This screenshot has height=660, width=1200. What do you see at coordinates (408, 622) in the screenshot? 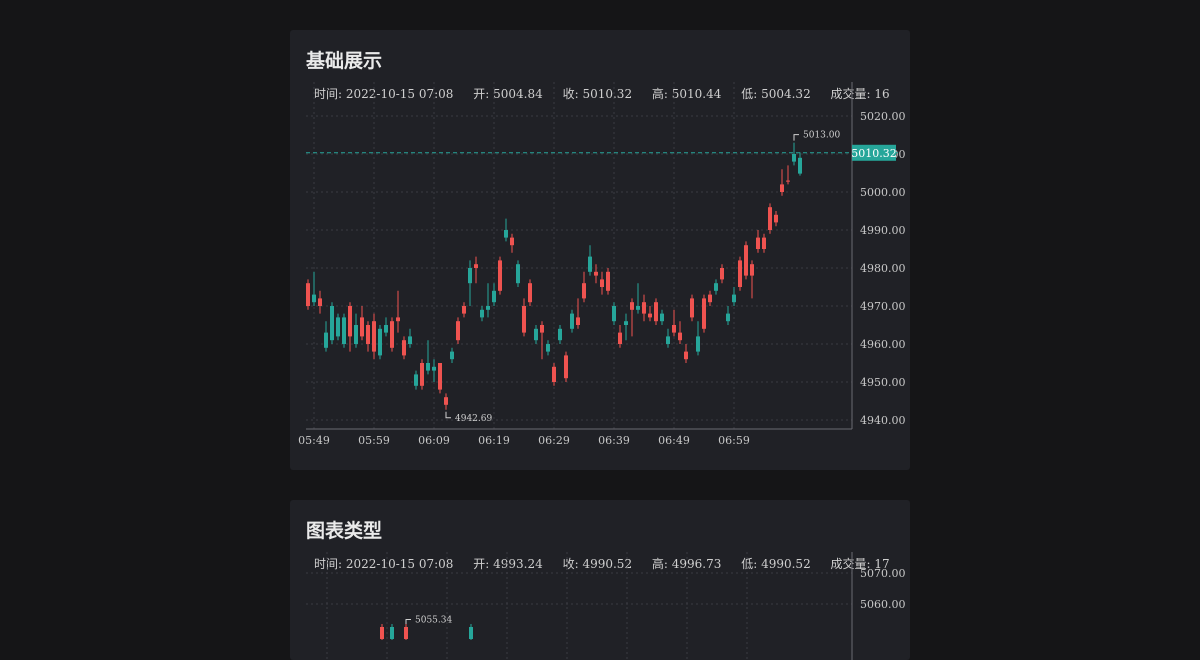
I see `max-marker` at bounding box center [408, 622].